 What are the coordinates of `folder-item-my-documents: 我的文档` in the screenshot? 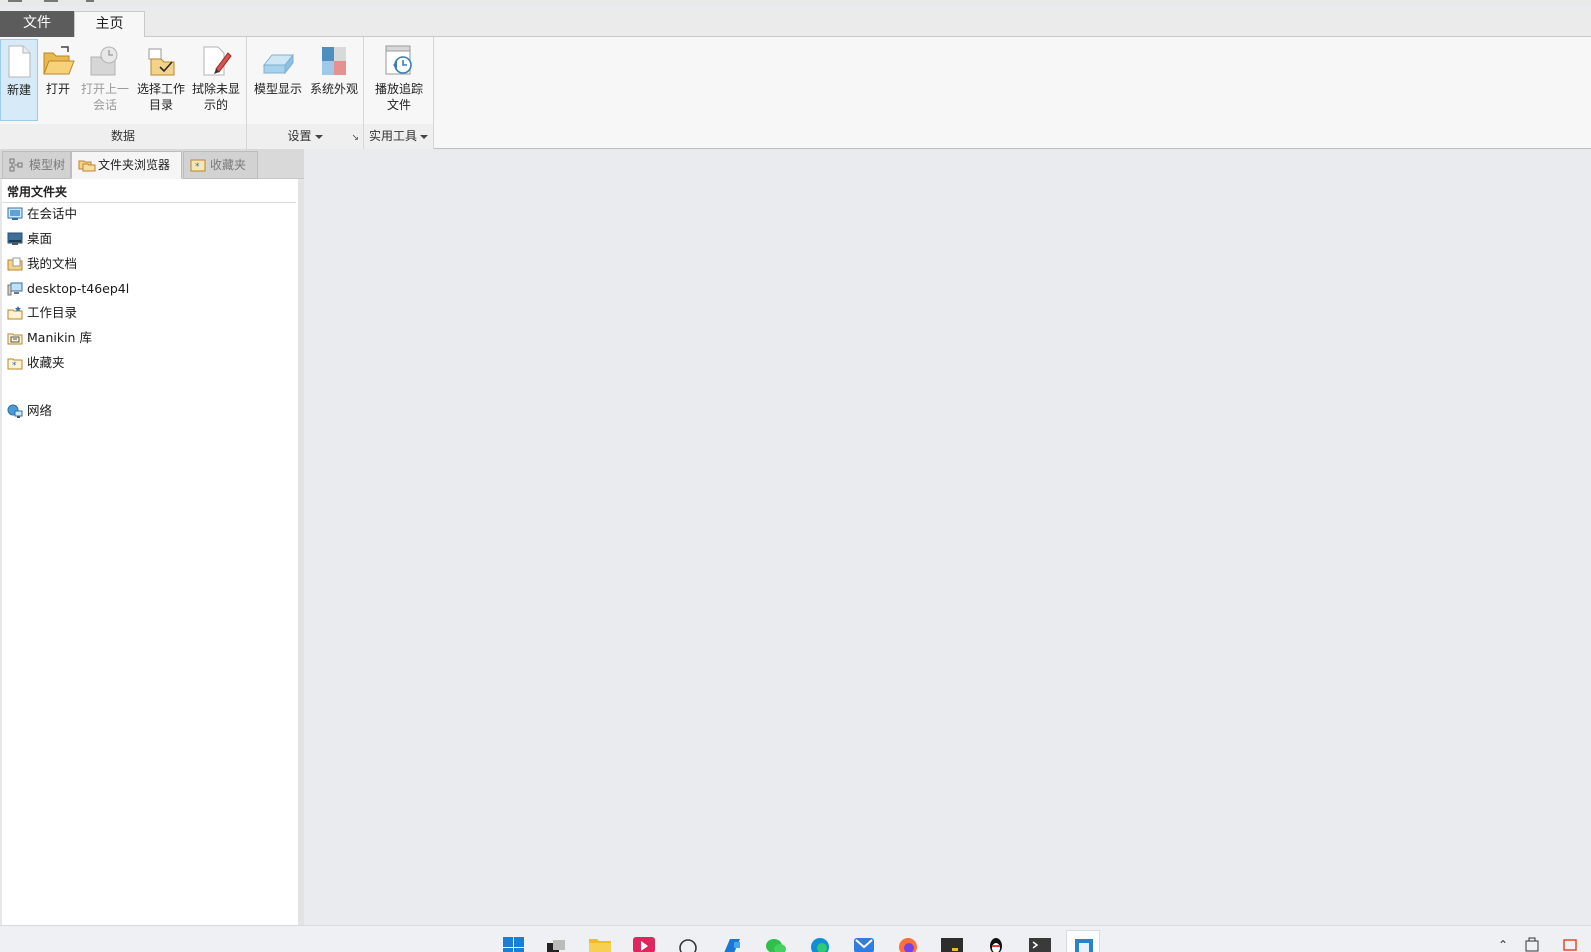 It's located at (41, 264).